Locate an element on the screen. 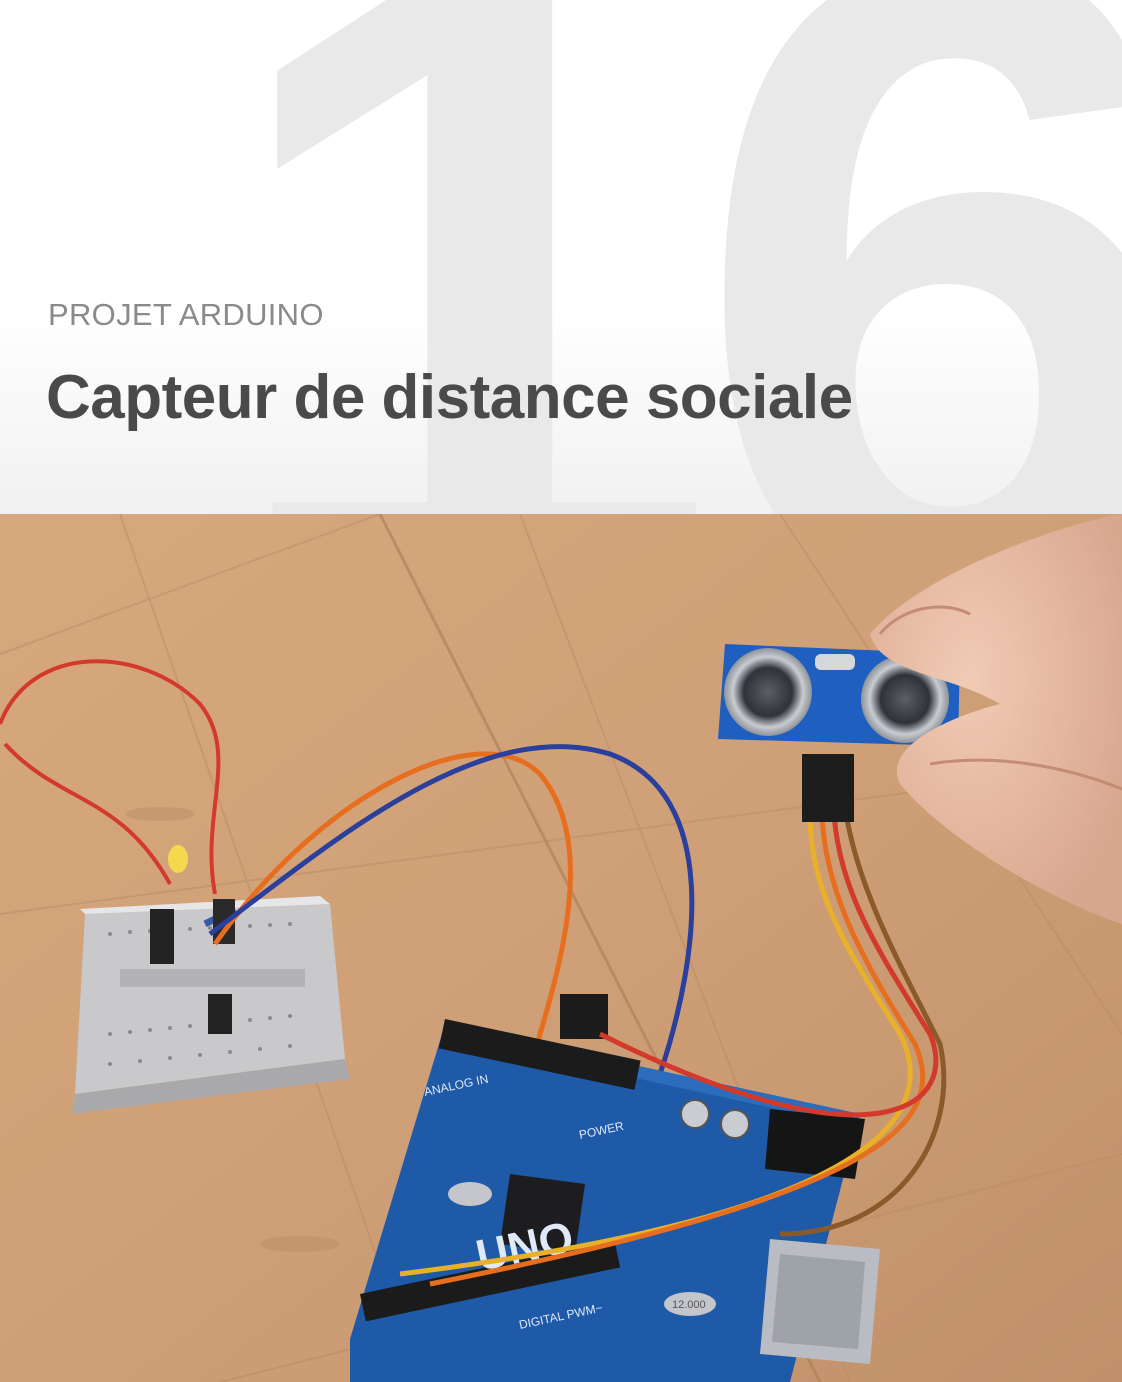  project-category: PROJET ARDUINO is located at coordinates (186, 314).